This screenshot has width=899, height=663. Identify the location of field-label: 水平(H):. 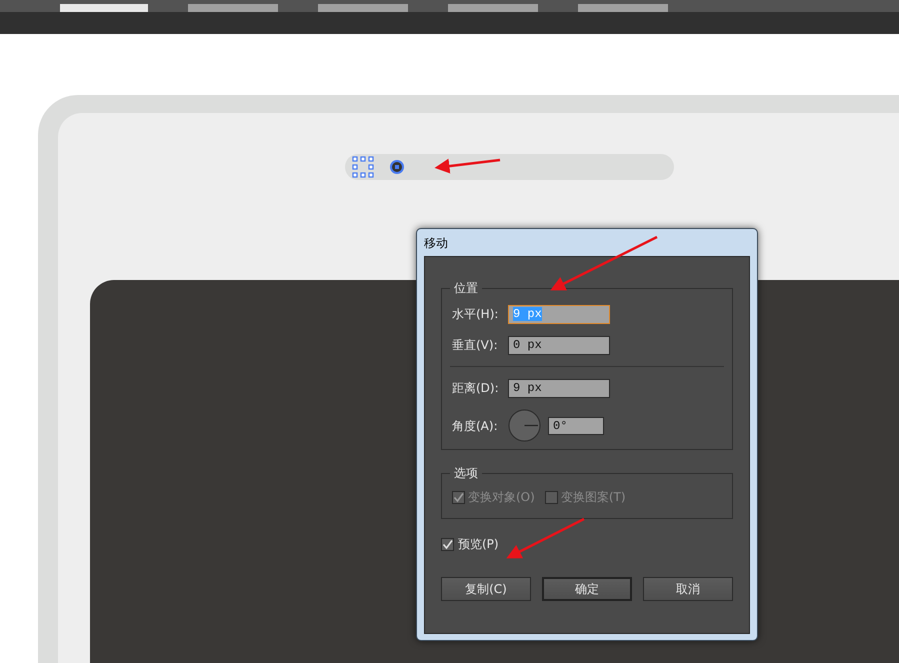
(476, 314).